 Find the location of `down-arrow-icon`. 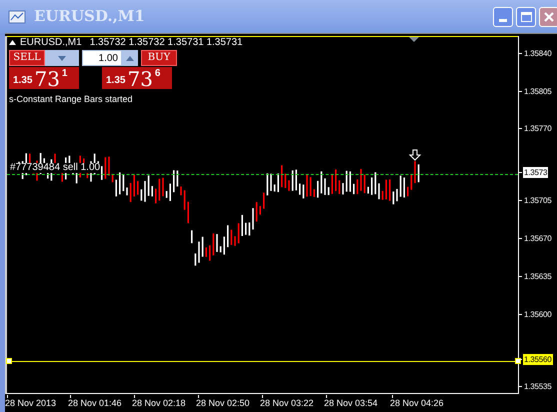

down-arrow-icon is located at coordinates (415, 155).